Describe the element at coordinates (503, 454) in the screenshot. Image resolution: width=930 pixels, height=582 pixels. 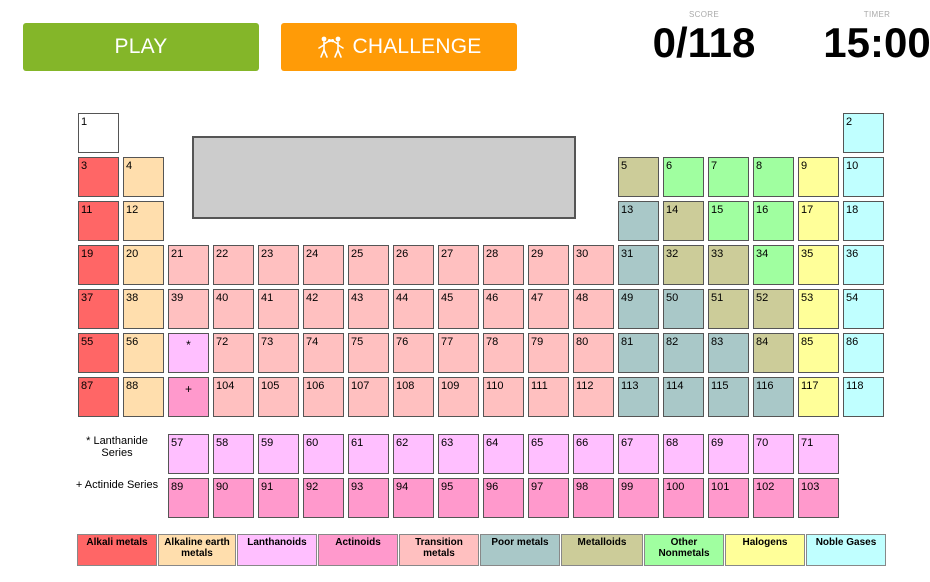
I see `element-cell-64: 64` at that location.